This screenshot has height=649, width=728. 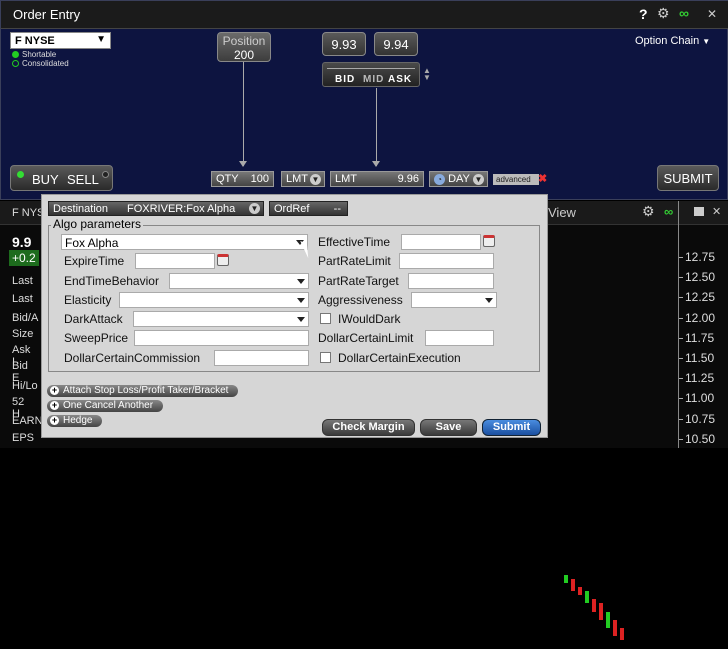 I want to click on i-would-dark-checkbox, so click(x=325, y=318).